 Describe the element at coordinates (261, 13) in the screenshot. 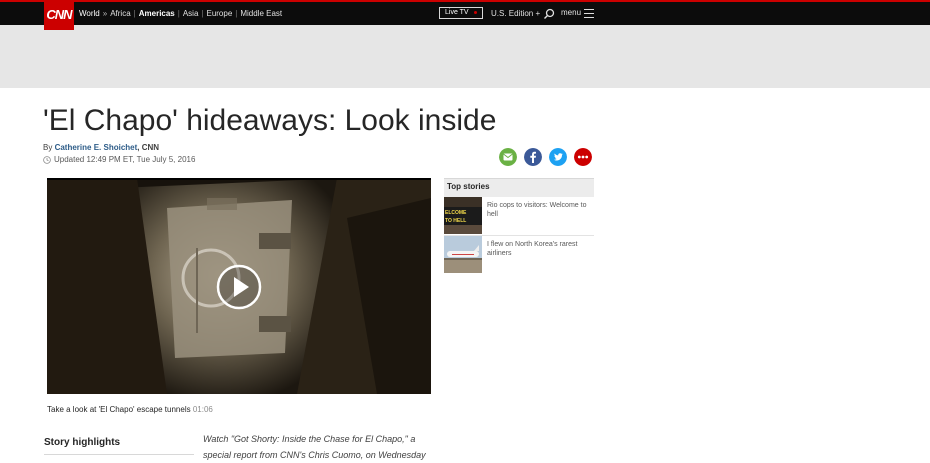

I see `nav-region-middle-east: Middle East` at that location.